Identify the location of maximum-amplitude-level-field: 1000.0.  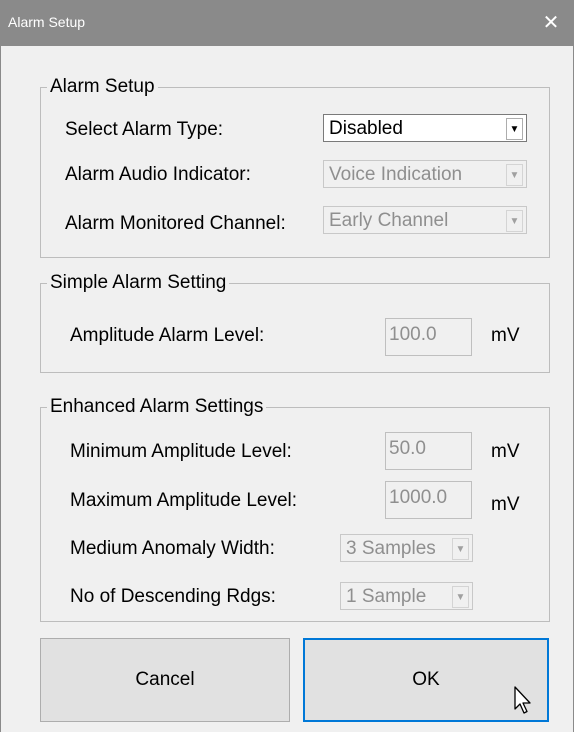
(428, 500).